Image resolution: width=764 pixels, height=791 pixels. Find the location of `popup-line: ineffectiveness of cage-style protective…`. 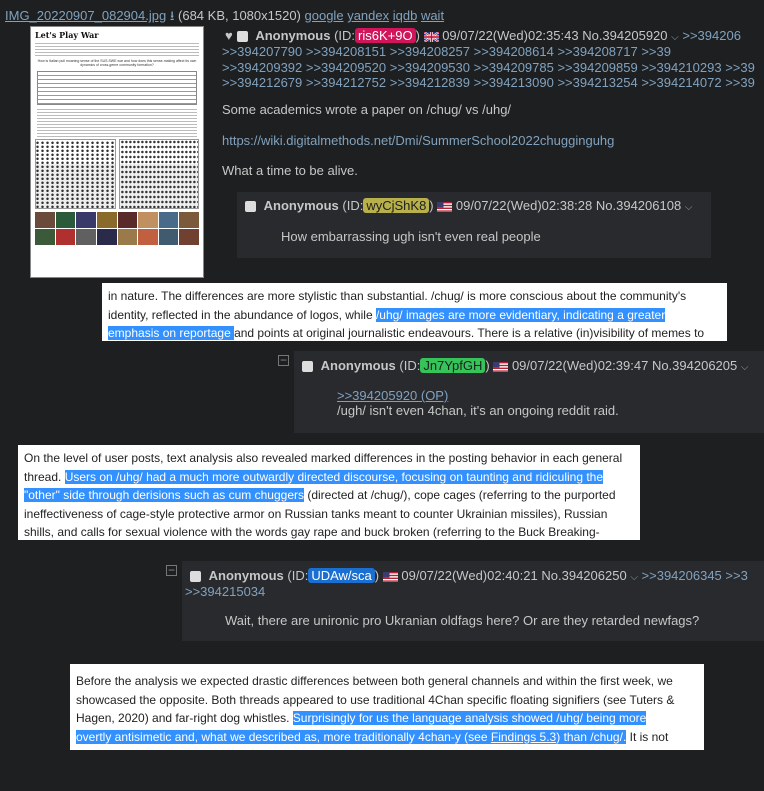

popup-line: ineffectiveness of cage-style protective… is located at coordinates (316, 513).